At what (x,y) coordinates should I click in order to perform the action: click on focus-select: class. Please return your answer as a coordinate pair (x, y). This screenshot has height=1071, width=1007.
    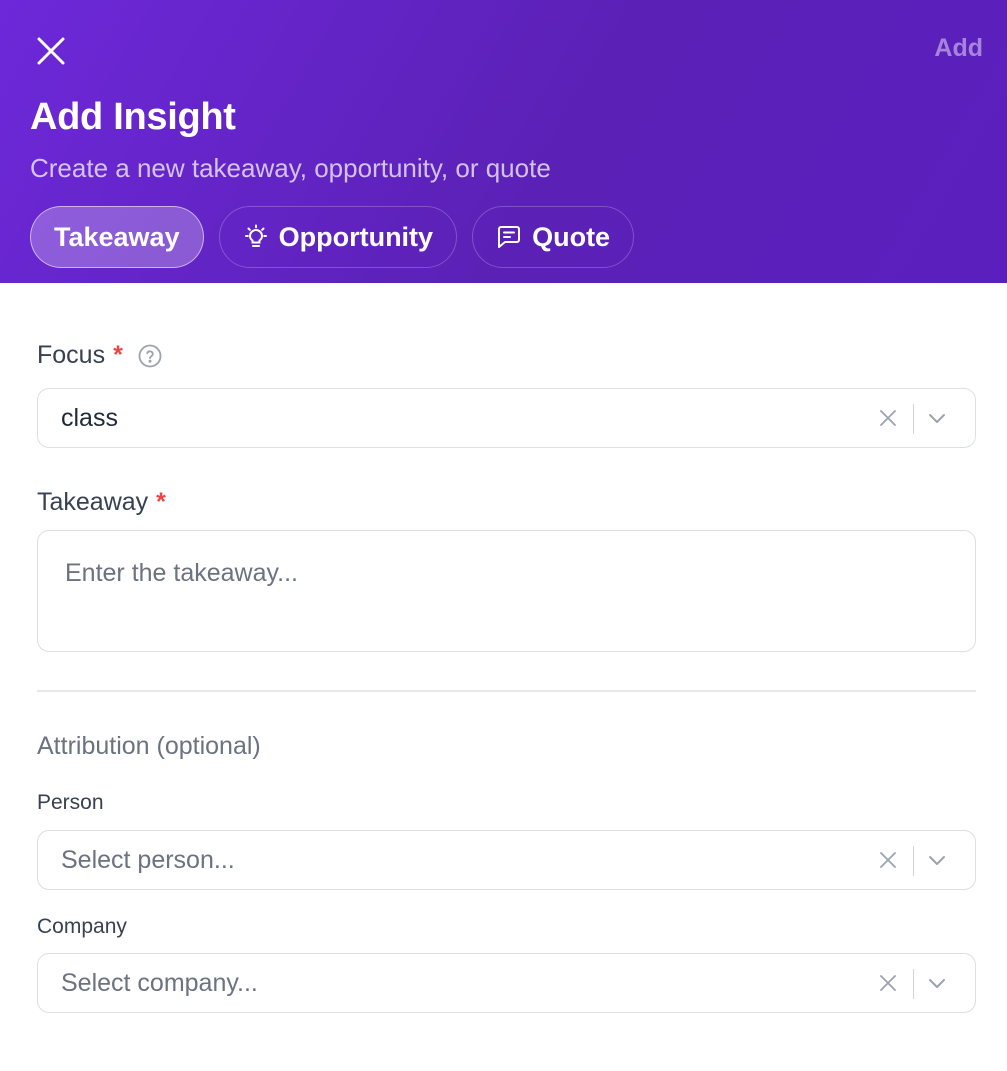
    Looking at the image, I should click on (506, 418).